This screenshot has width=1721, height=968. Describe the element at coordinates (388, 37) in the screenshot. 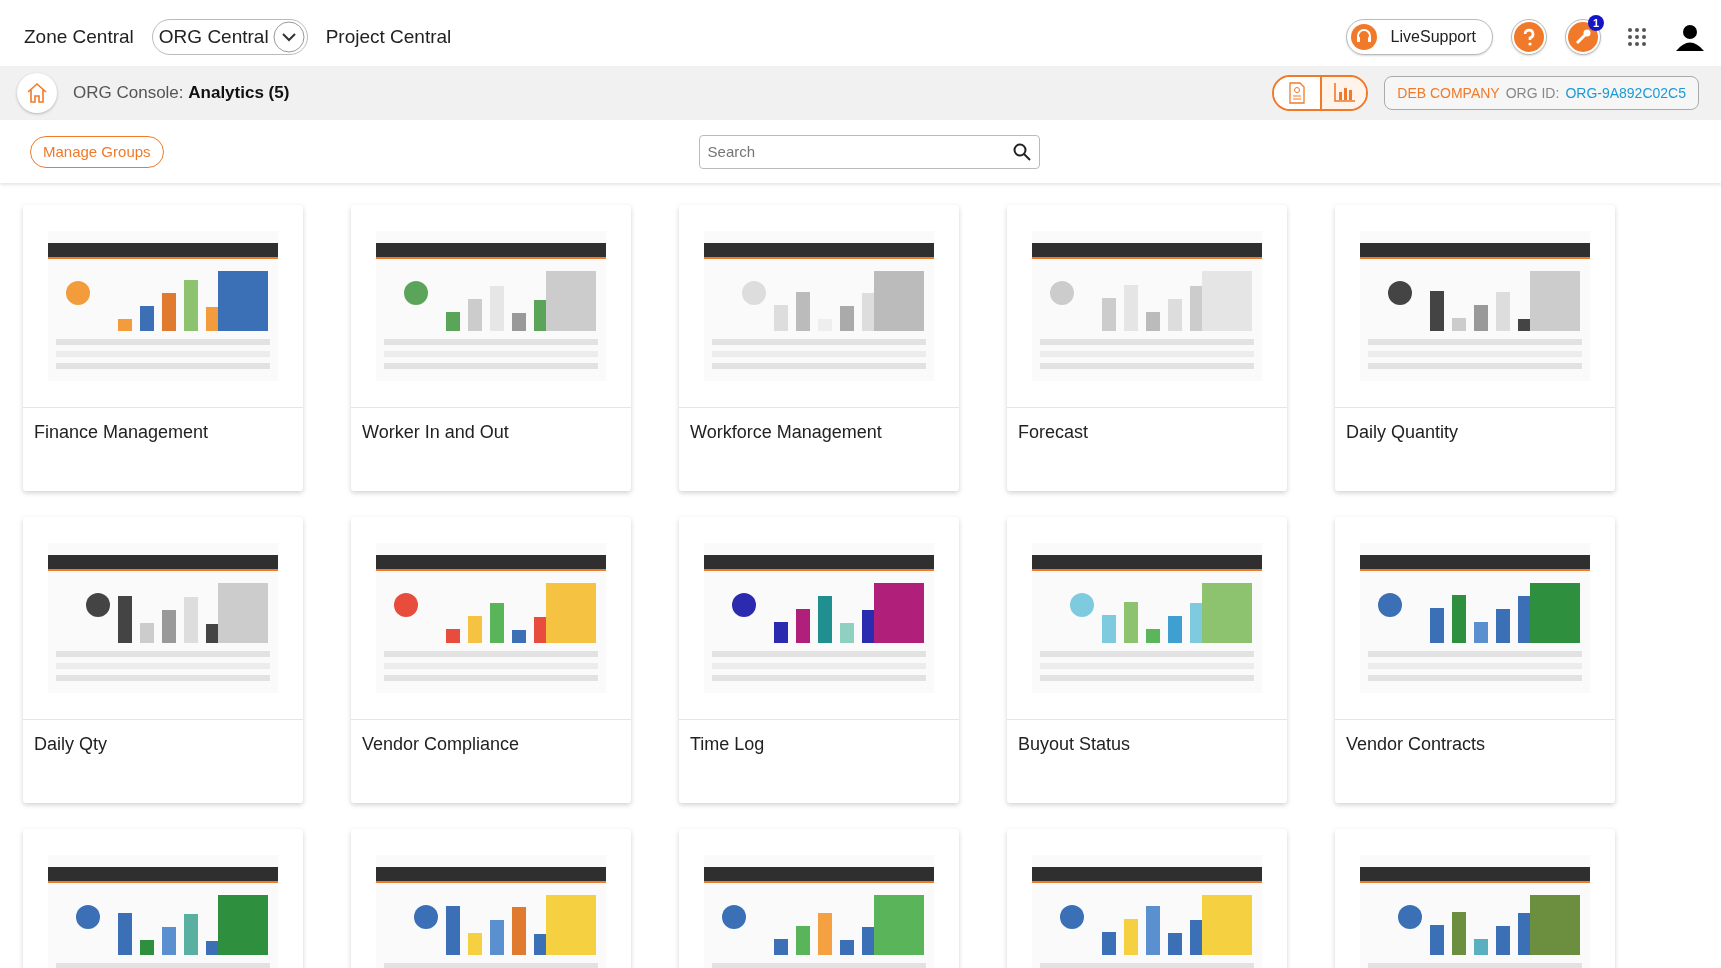

I see `nav-link: Project Central` at that location.